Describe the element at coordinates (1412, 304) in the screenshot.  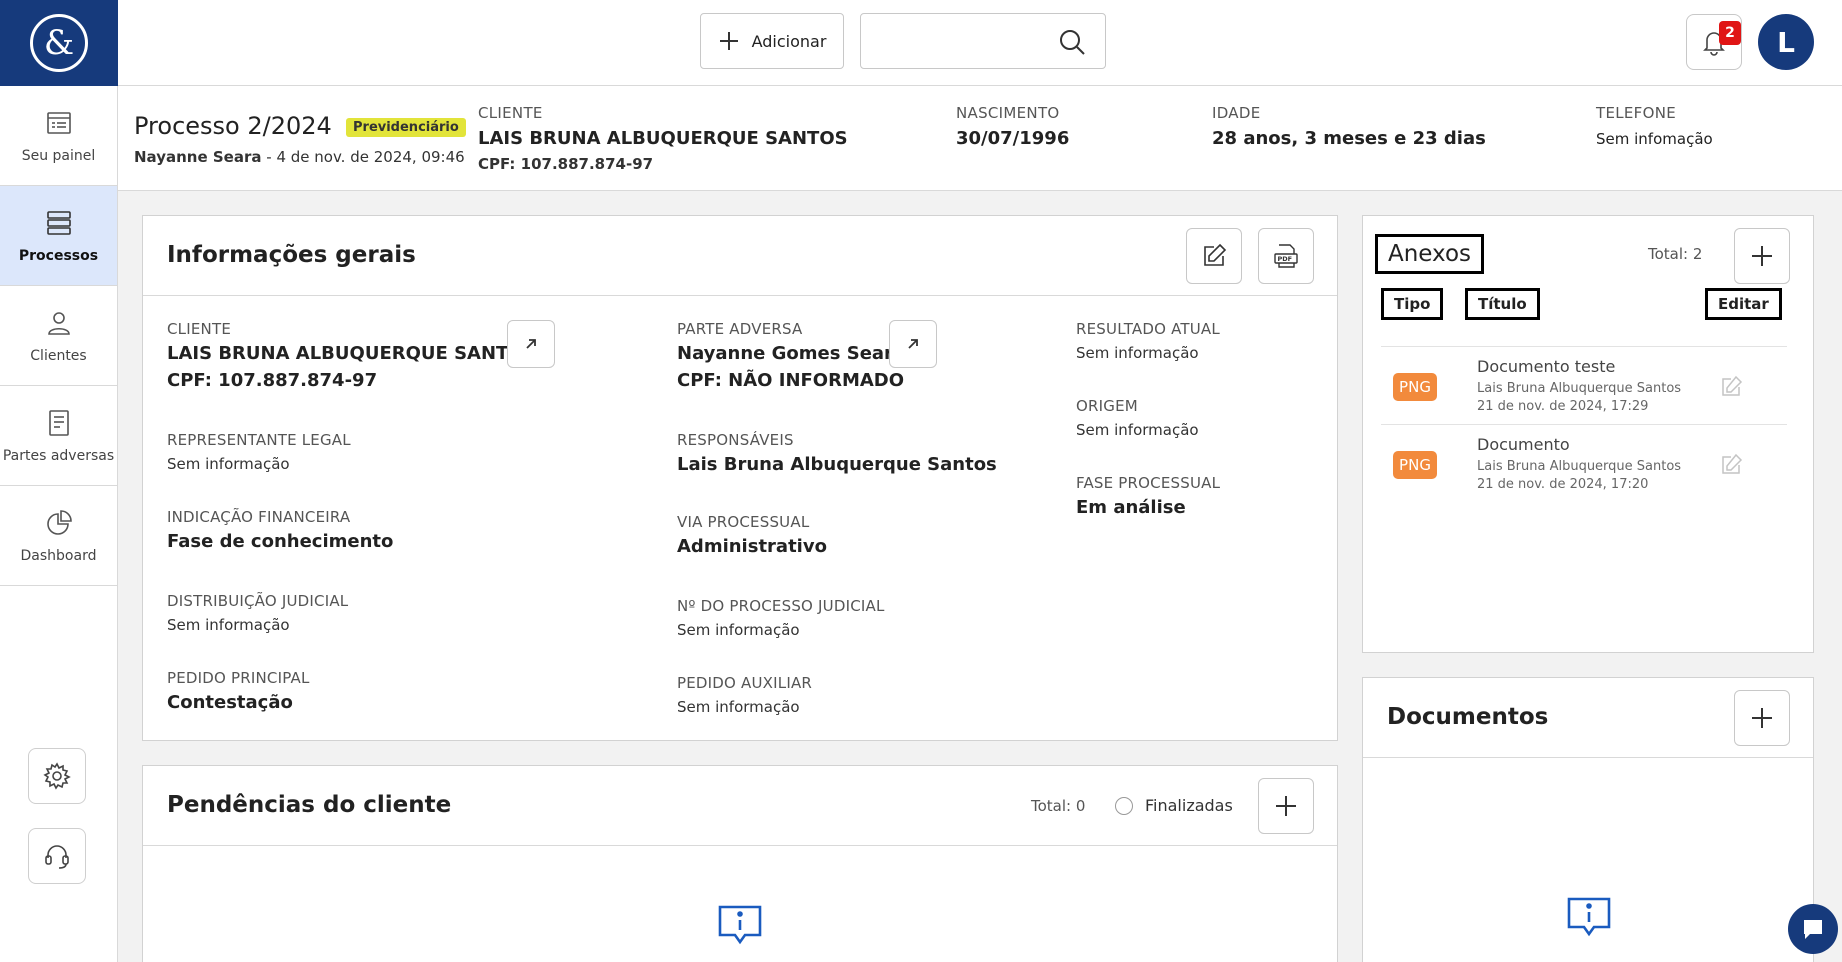
I see `column-header-tipo: Tipo` at that location.